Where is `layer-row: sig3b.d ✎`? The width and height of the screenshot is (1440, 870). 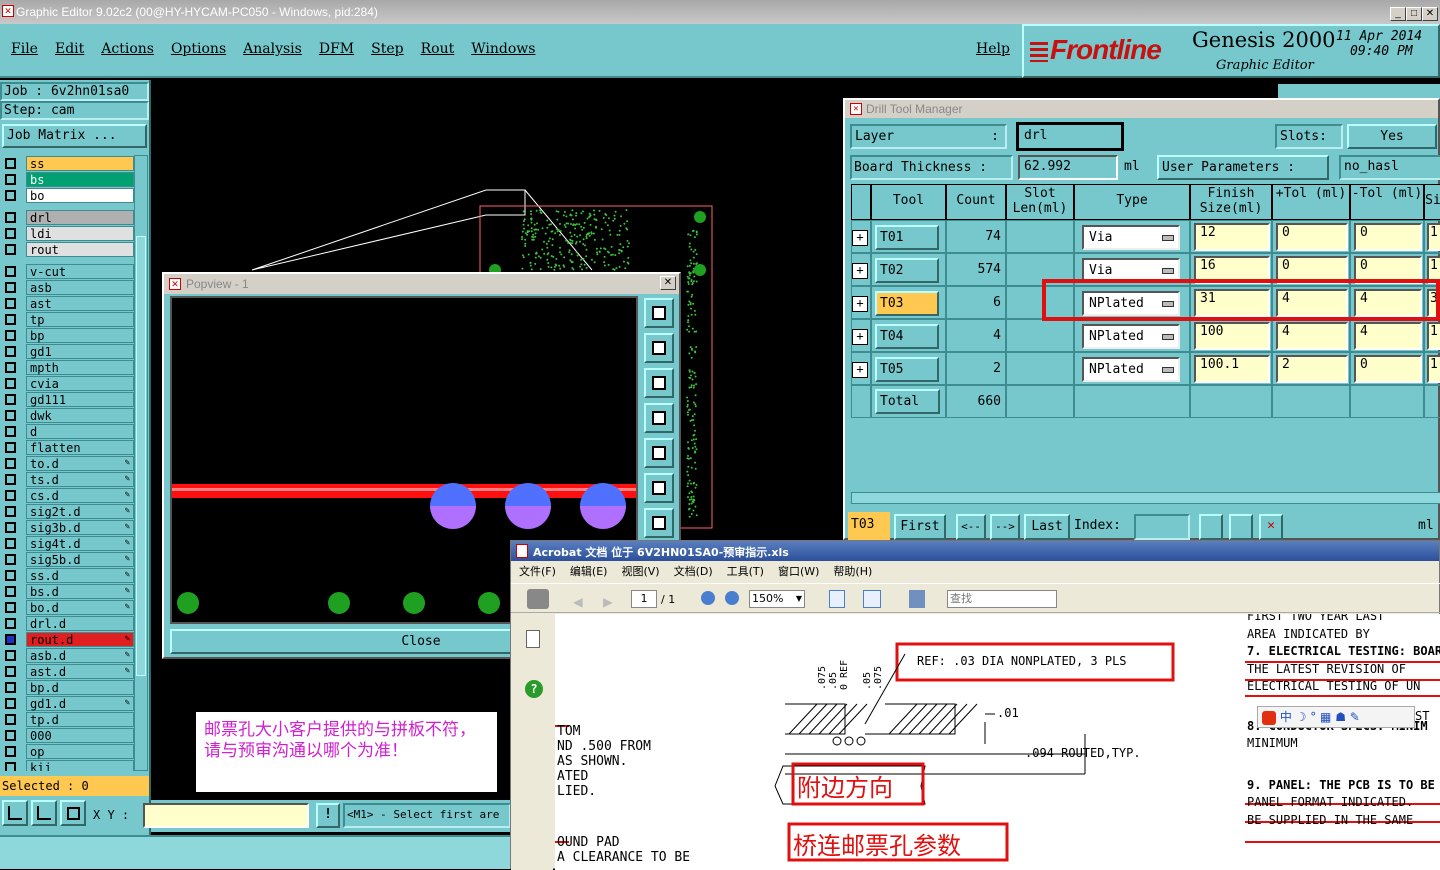 layer-row: sig3b.d ✎ is located at coordinates (67, 527).